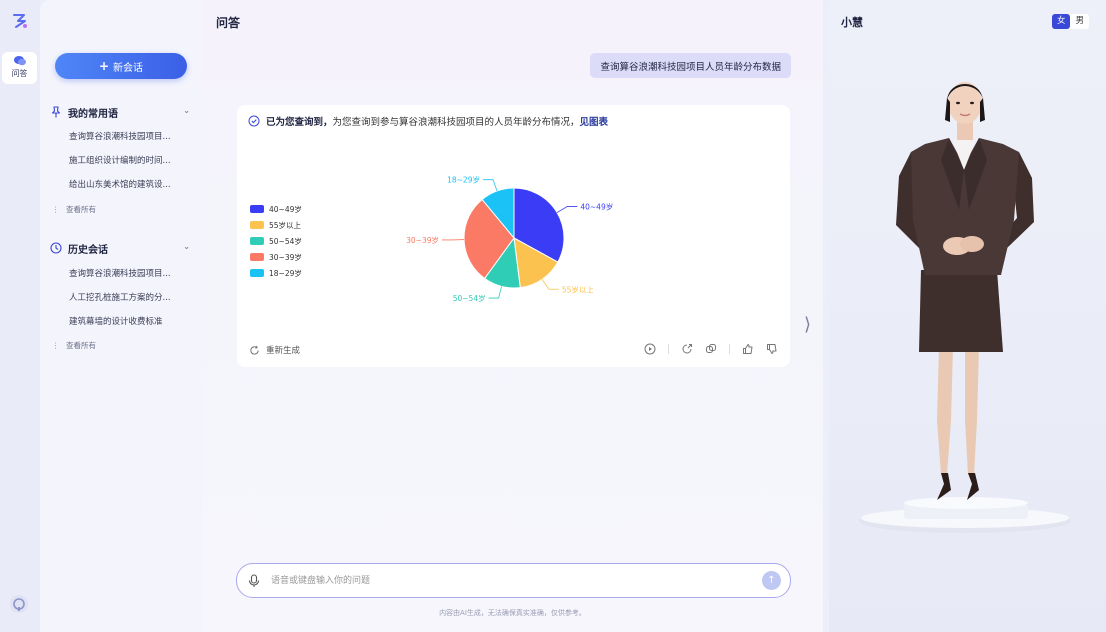 This screenshot has width=1106, height=632. Describe the element at coordinates (56, 248) in the screenshot. I see `clock-icon` at that location.